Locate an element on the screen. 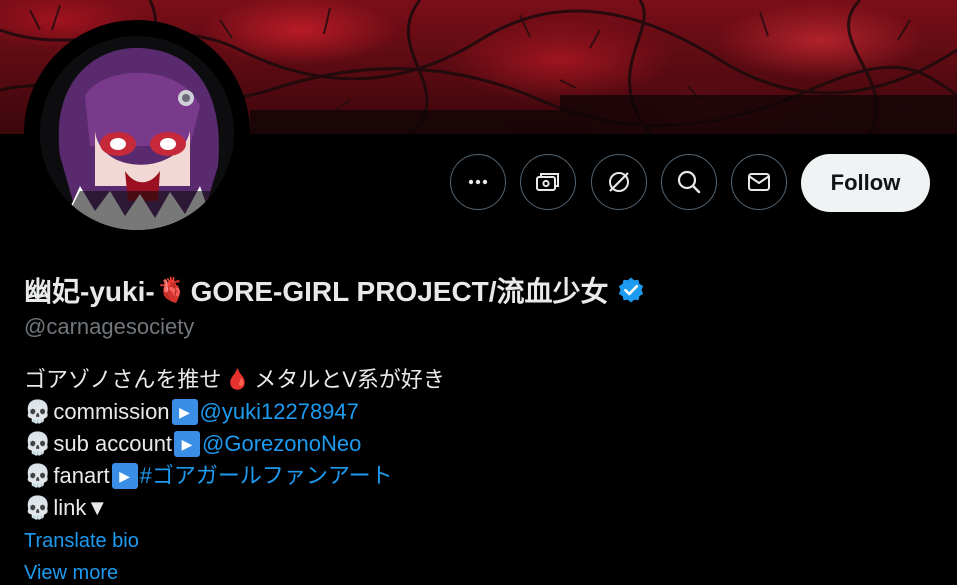 The image size is (957, 585). bio-label: commission is located at coordinates (111, 411).